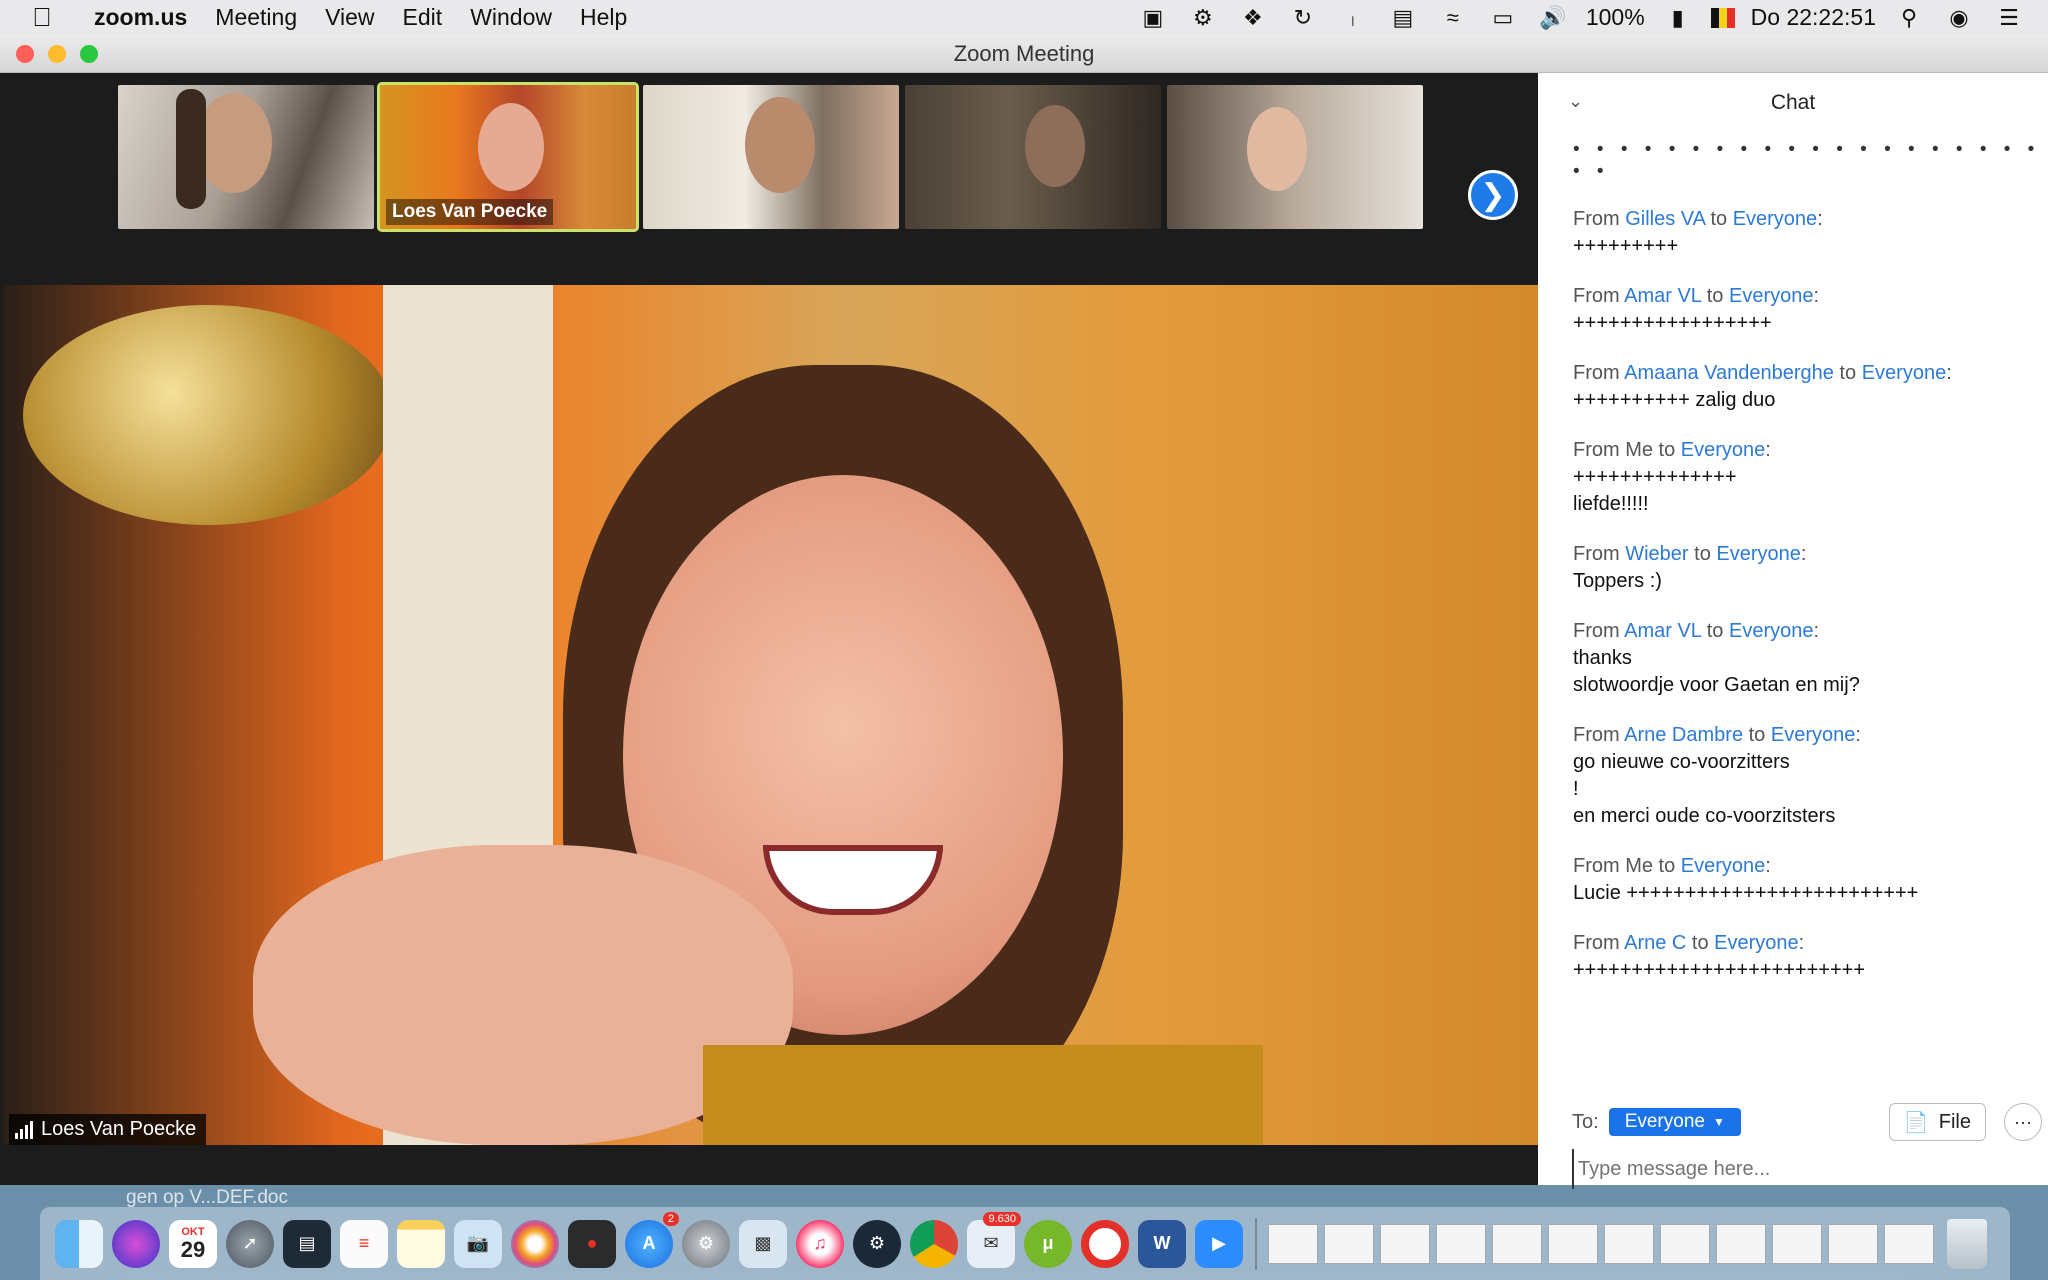 Image resolution: width=2048 pixels, height=1280 pixels. Describe the element at coordinates (1575, 101) in the screenshot. I see `chevron-down-icon: ⌄` at that location.